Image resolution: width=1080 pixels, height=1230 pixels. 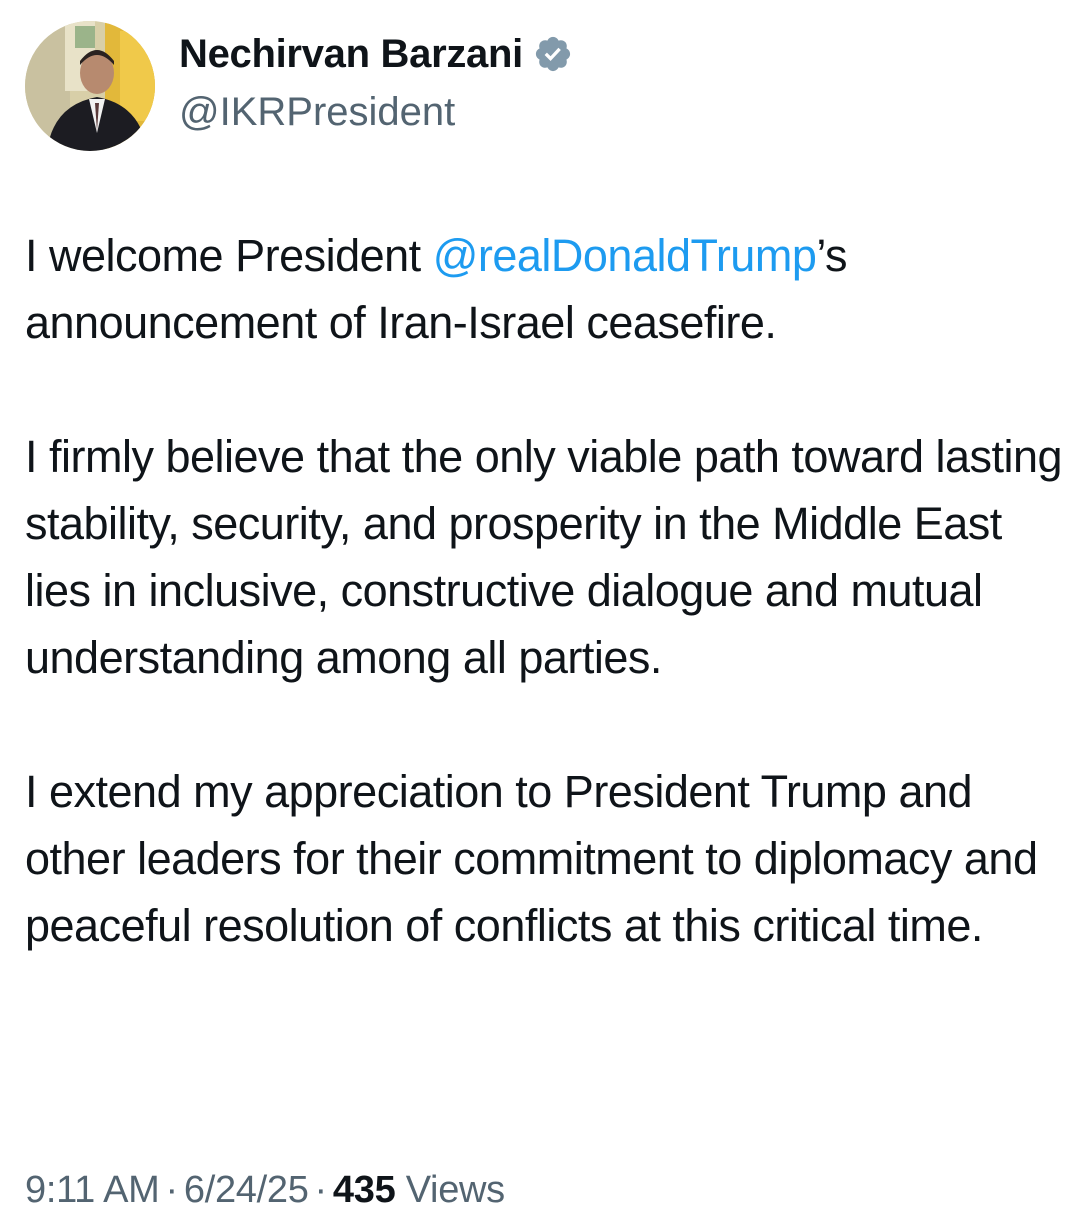 I want to click on name-row: Nechirvan Barzani, so click(x=376, y=54).